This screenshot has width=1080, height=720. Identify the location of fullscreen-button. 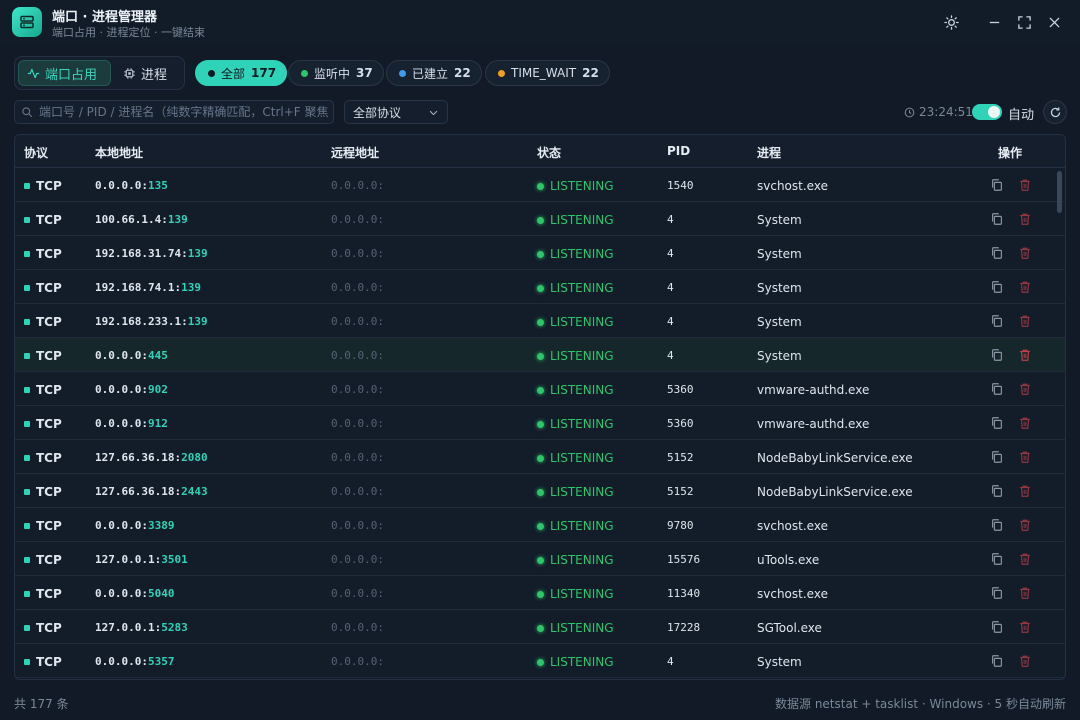
(1024, 22).